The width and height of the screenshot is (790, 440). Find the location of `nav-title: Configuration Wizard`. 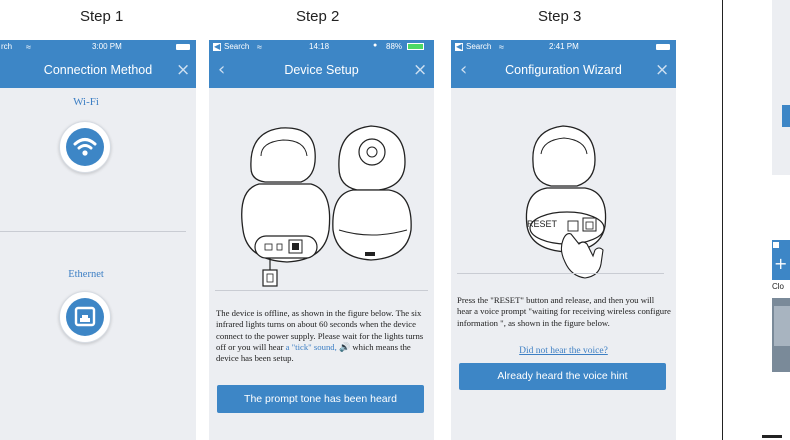

nav-title: Configuration Wizard is located at coordinates (563, 70).